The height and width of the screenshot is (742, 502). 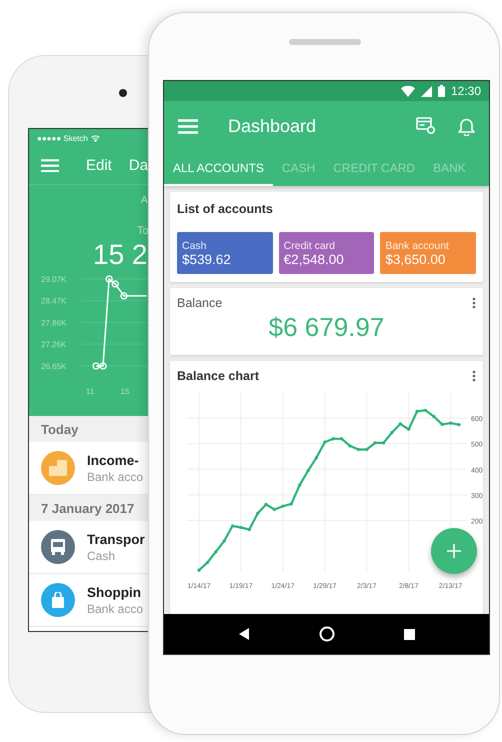 I want to click on clock: 12:30, so click(x=465, y=91).